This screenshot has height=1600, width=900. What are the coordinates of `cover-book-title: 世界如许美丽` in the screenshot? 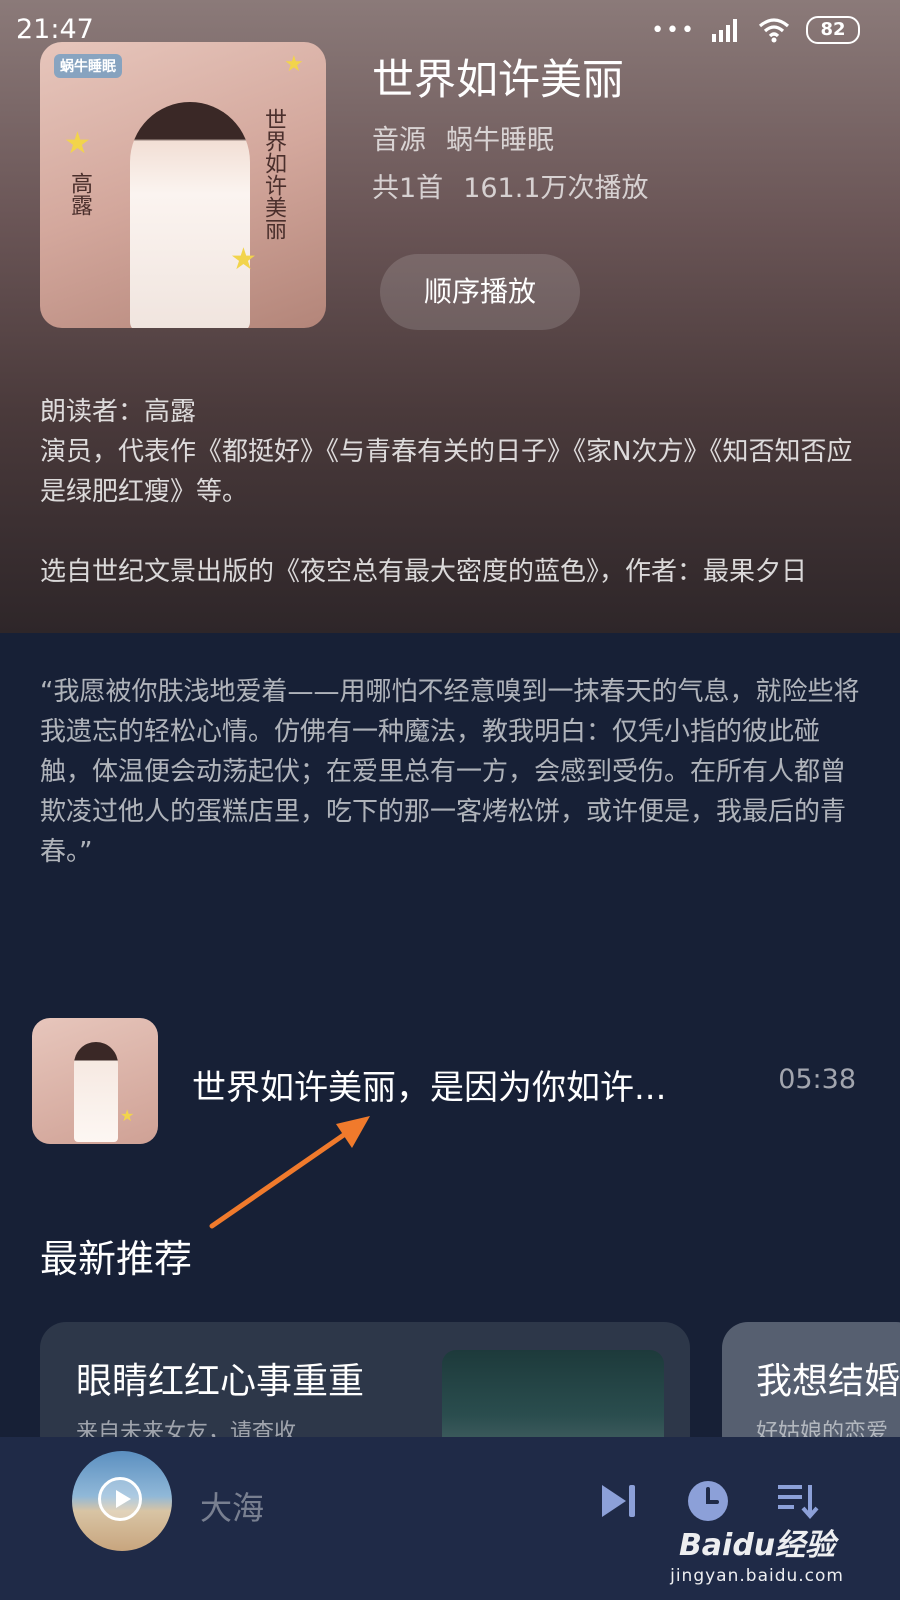 It's located at (273, 174).